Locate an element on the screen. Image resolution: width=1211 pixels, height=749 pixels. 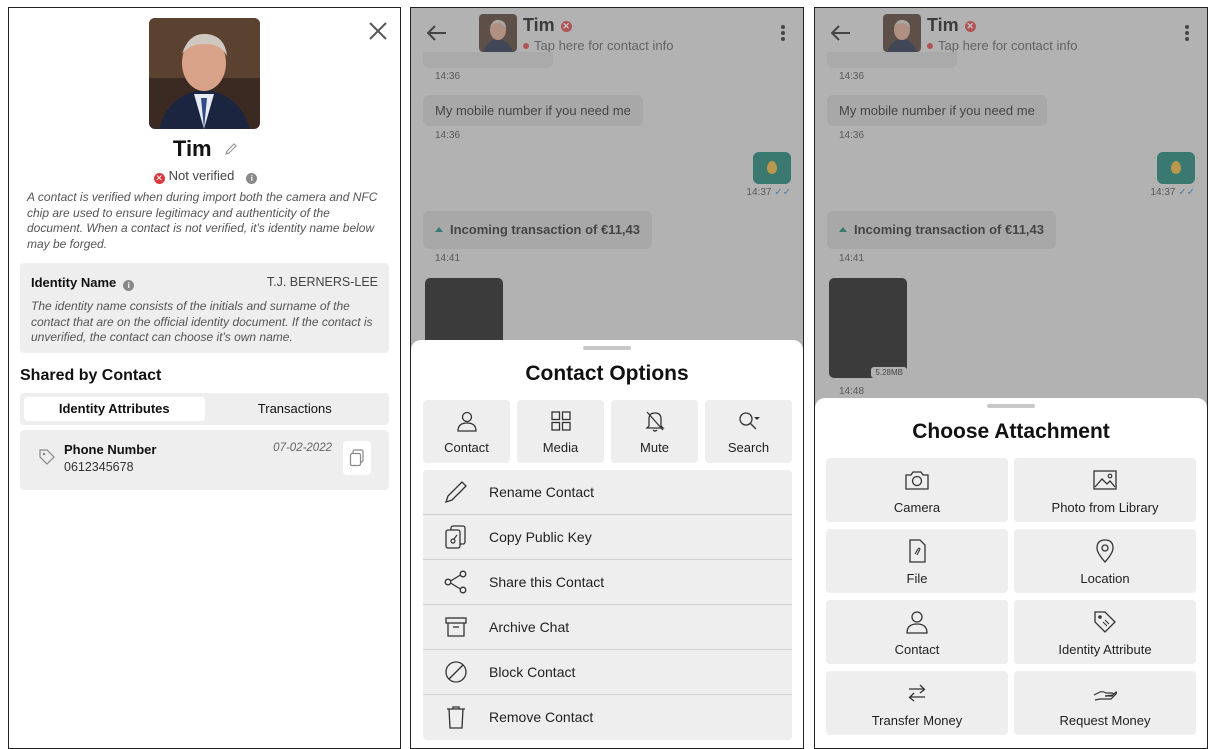
pencil-icon is located at coordinates (455, 492).